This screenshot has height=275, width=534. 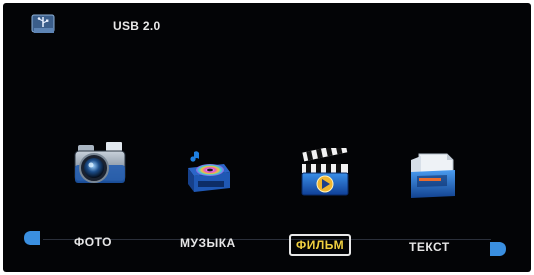 What do you see at coordinates (208, 172) in the screenshot?
I see `music-icon` at bounding box center [208, 172].